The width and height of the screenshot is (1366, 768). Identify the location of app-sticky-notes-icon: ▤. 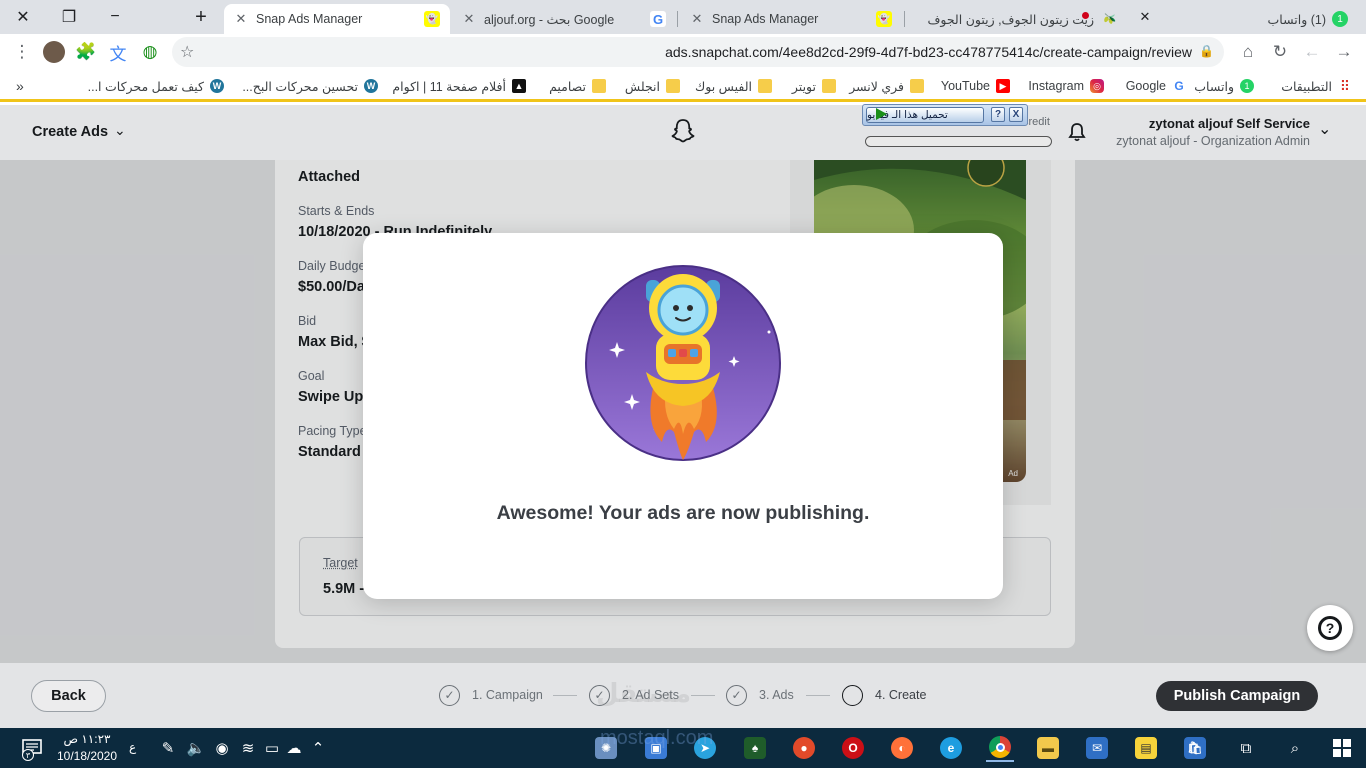
(1146, 748).